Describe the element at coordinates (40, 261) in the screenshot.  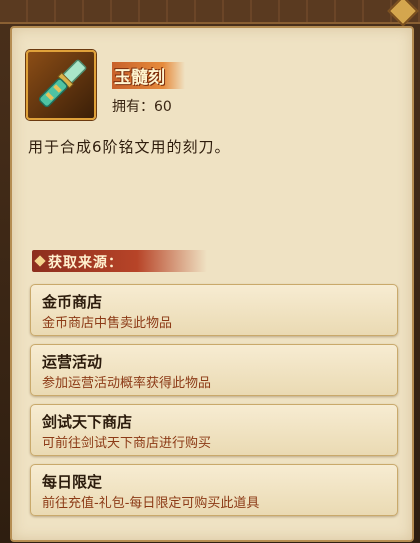
I see `diamond-bullet-icon` at that location.